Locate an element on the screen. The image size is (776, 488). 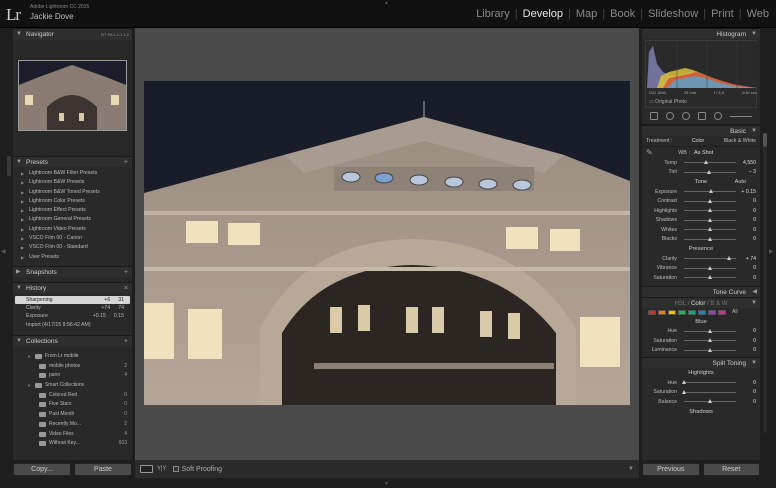
whites-slider-knob is located at coordinates (710, 229).